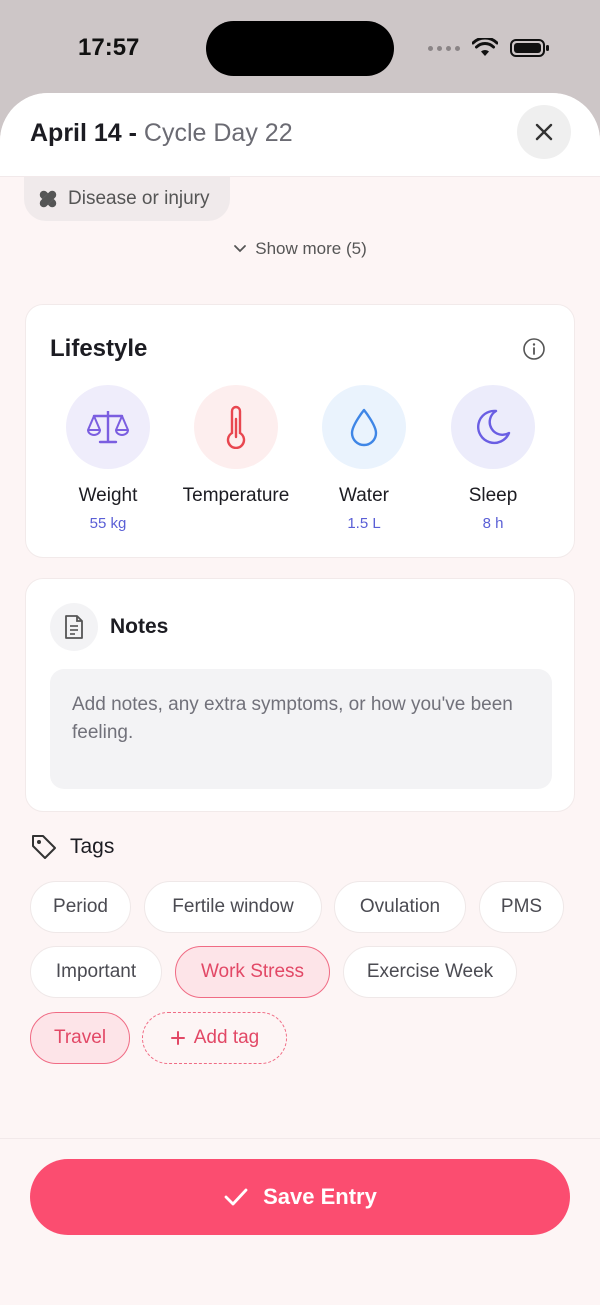  Describe the element at coordinates (80, 1038) in the screenshot. I see `tag-travel: Travel` at that location.